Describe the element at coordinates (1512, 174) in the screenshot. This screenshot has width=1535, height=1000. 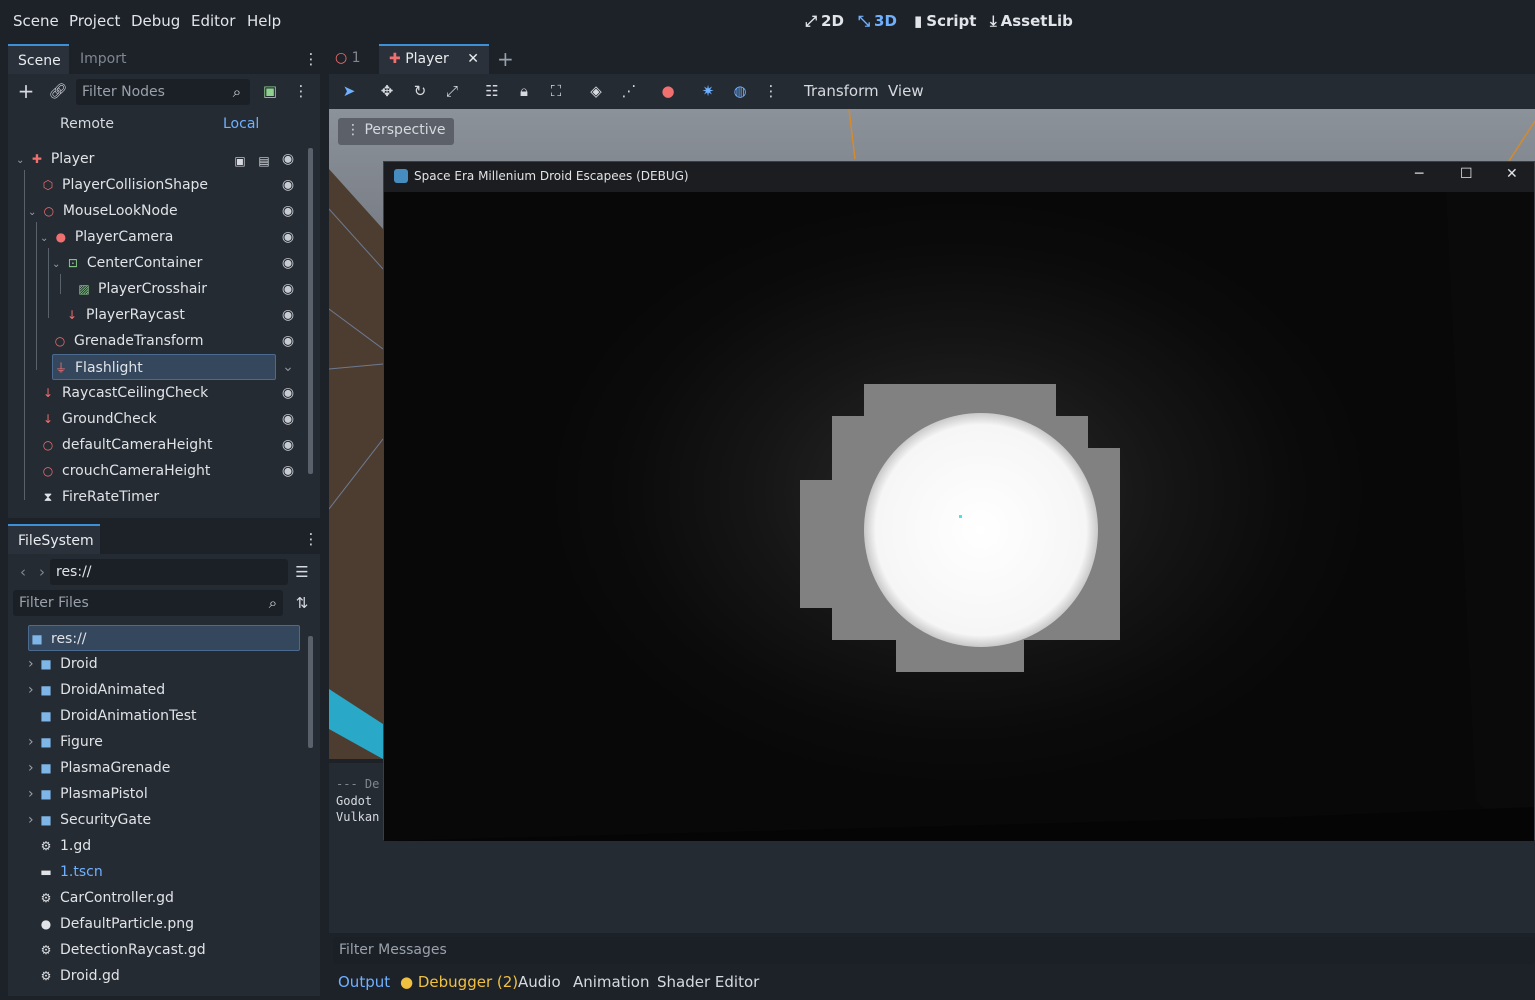
I see `close-window-icon: ✕` at that location.